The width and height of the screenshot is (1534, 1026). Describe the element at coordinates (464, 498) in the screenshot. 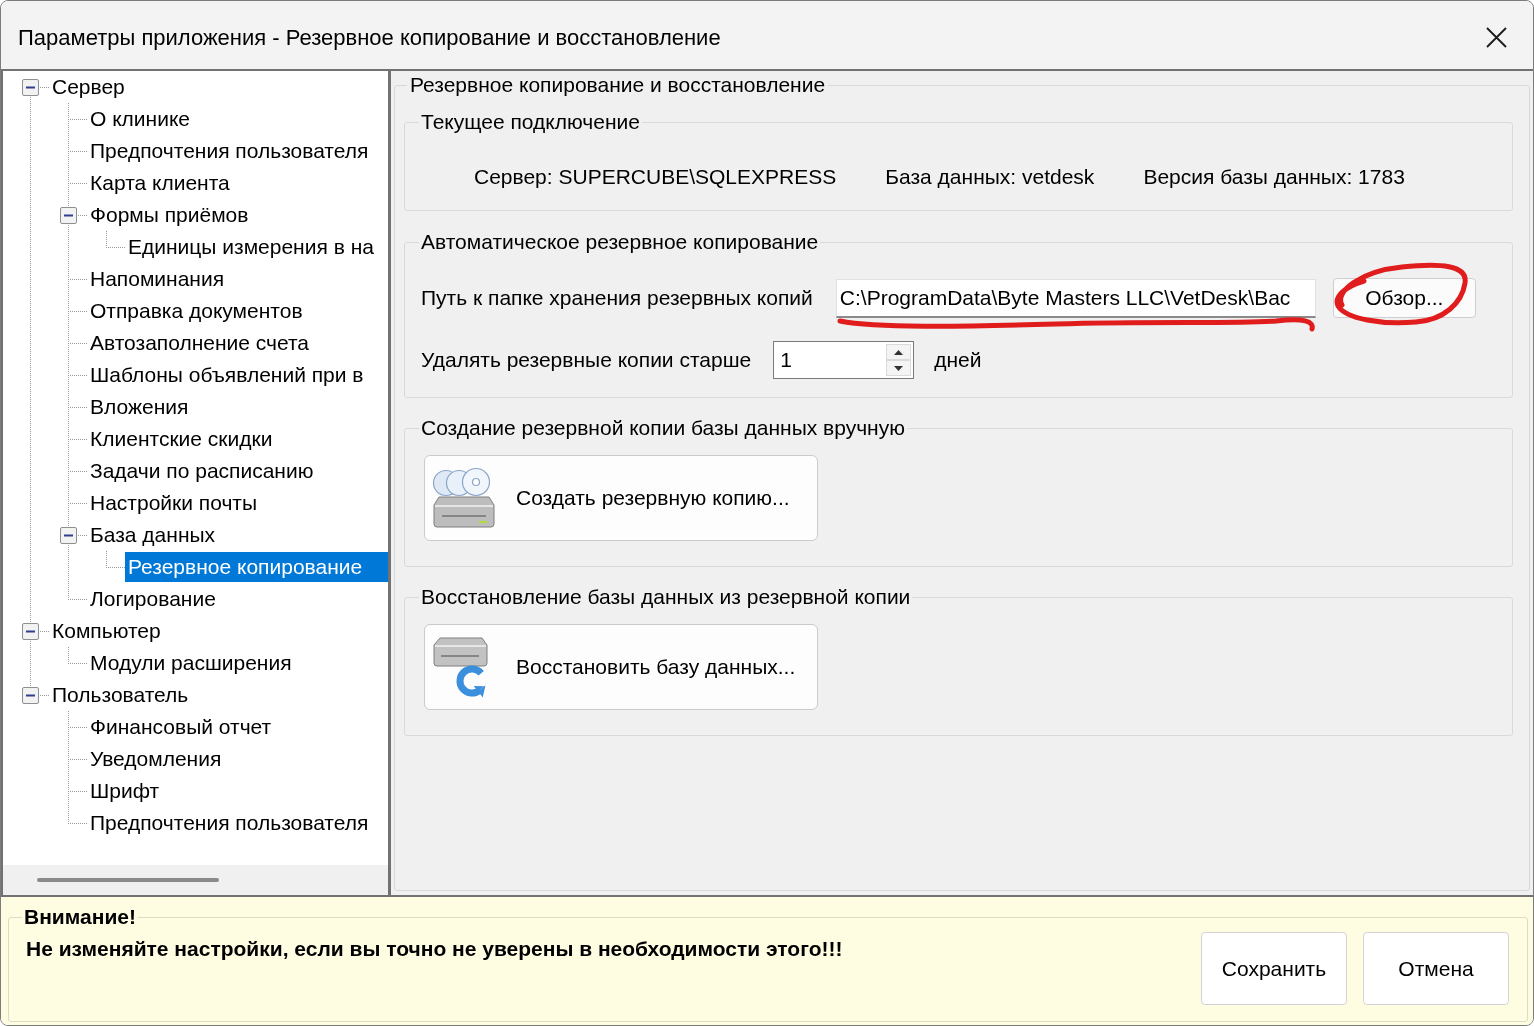

I see `discs-drive-icon` at that location.